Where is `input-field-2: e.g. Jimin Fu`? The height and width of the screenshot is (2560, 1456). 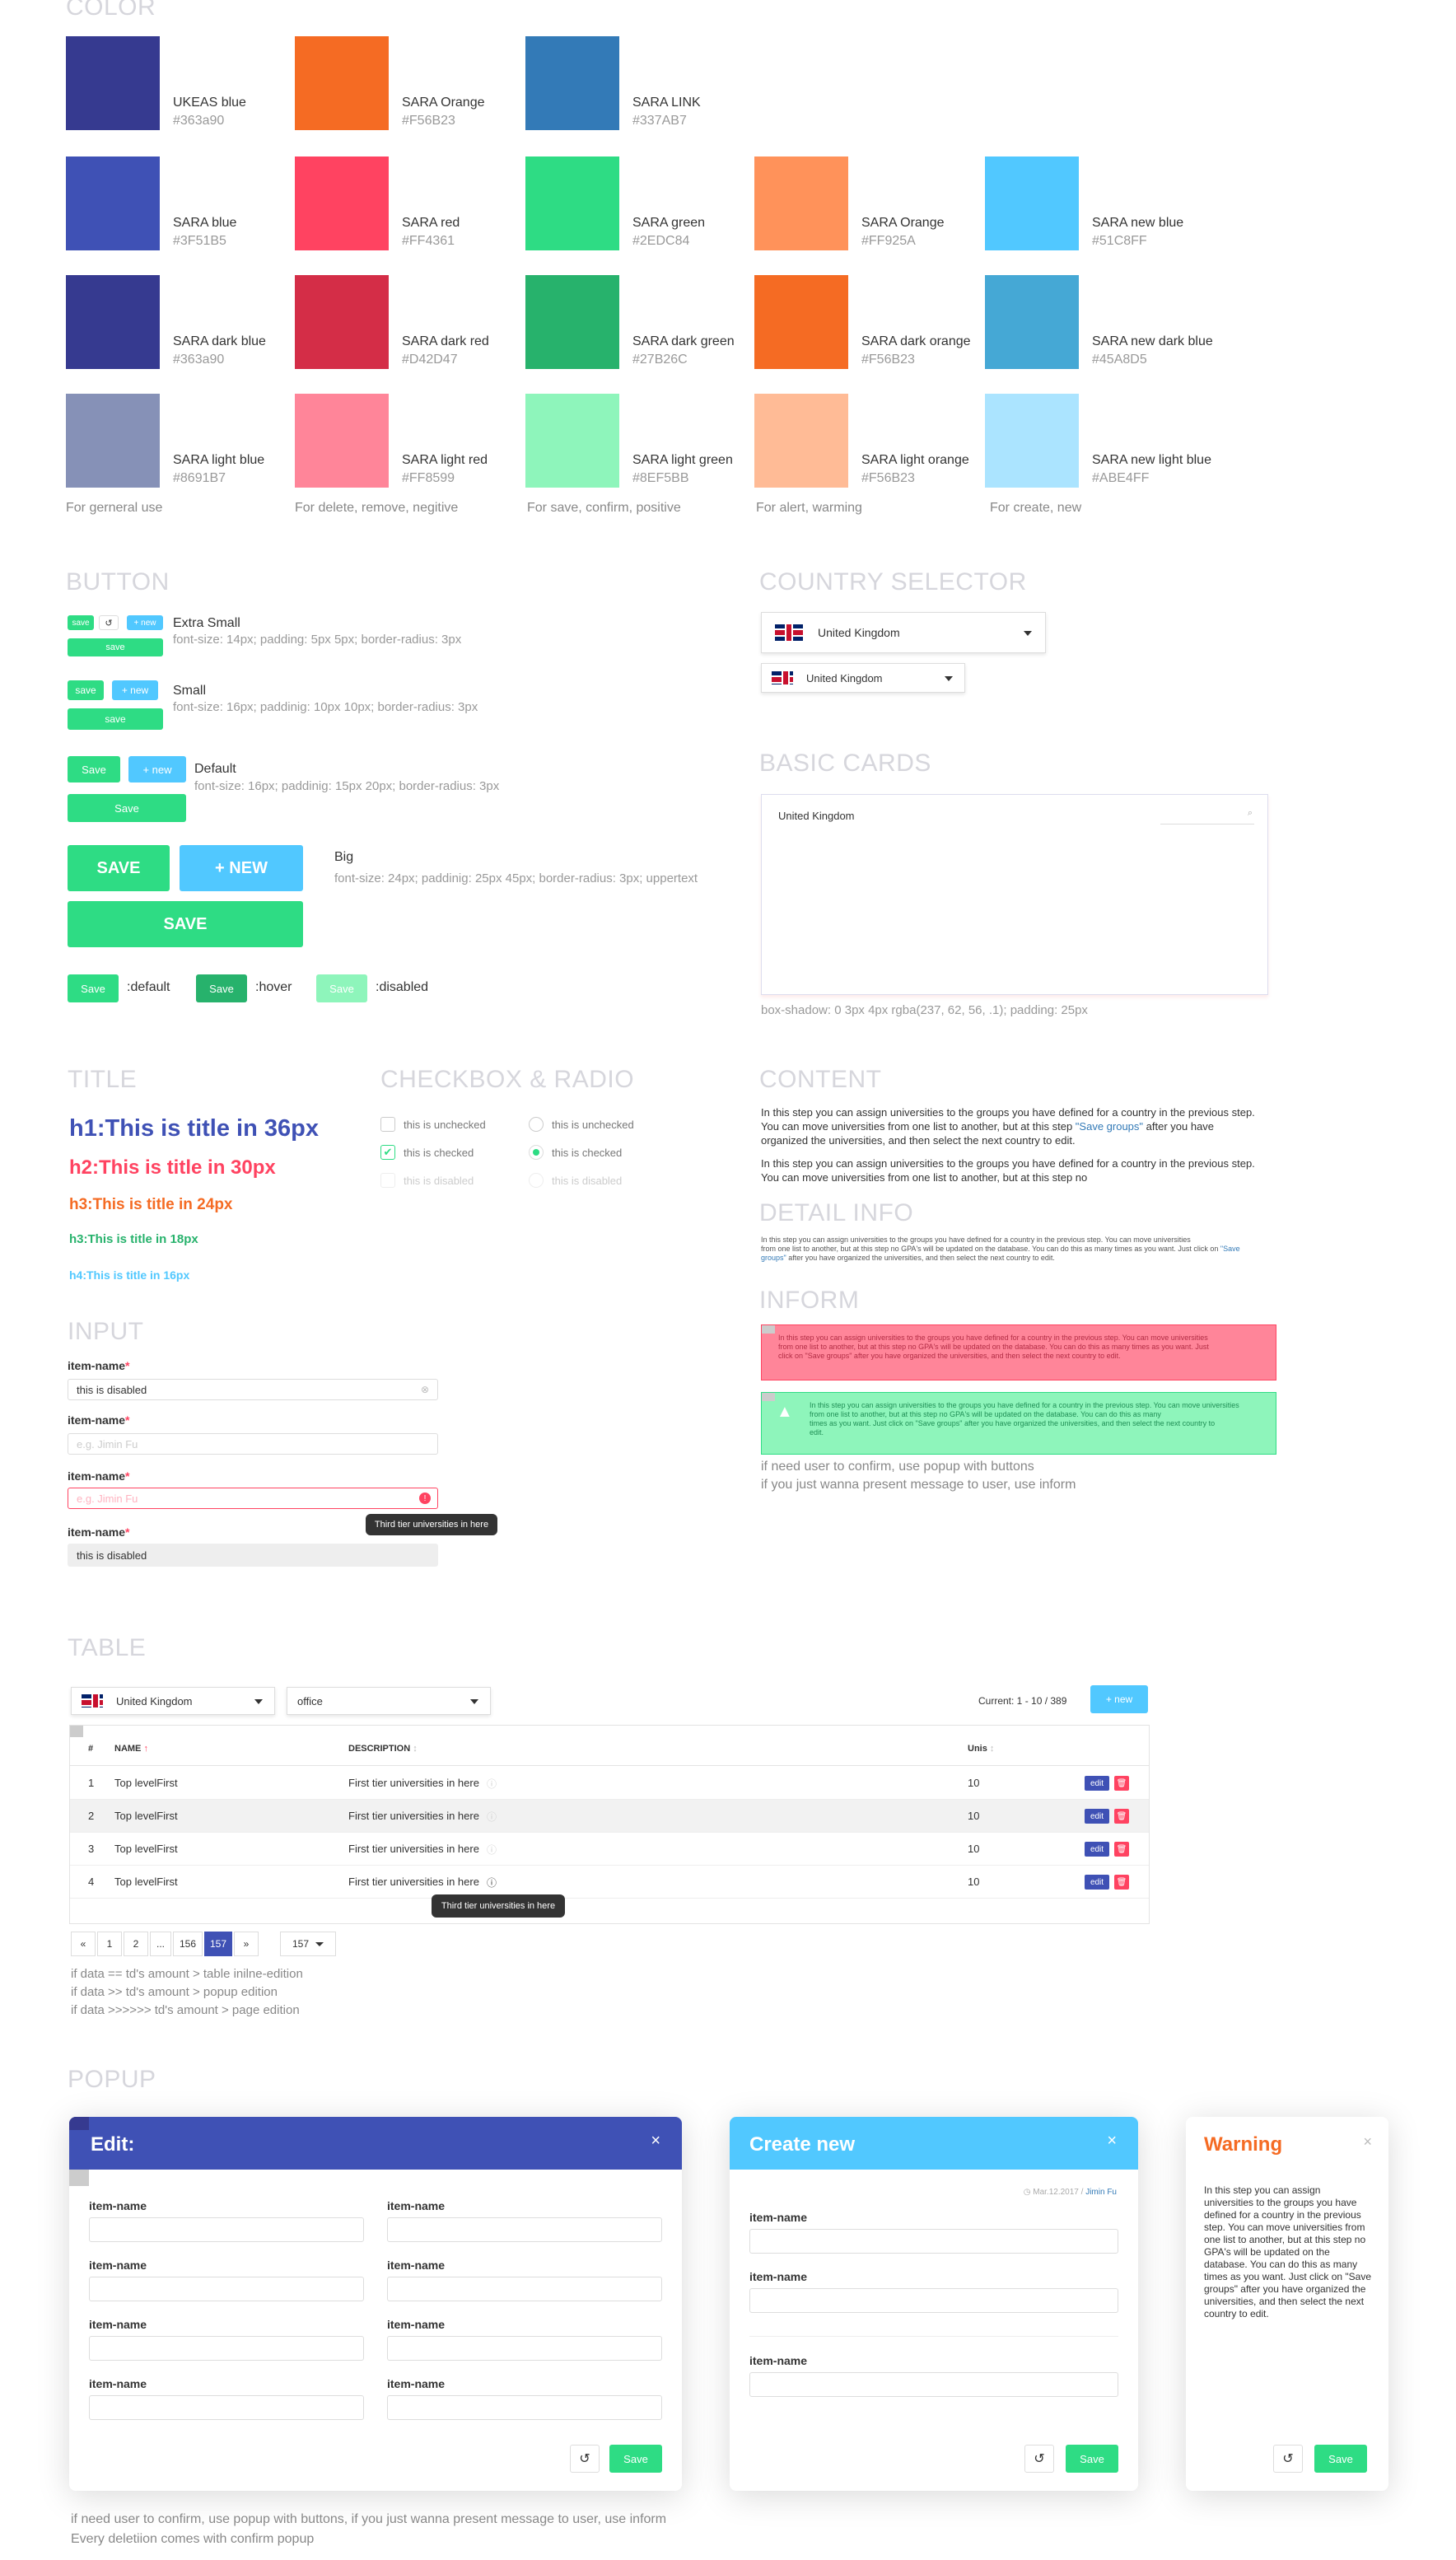 input-field-2: e.g. Jimin Fu is located at coordinates (253, 1444).